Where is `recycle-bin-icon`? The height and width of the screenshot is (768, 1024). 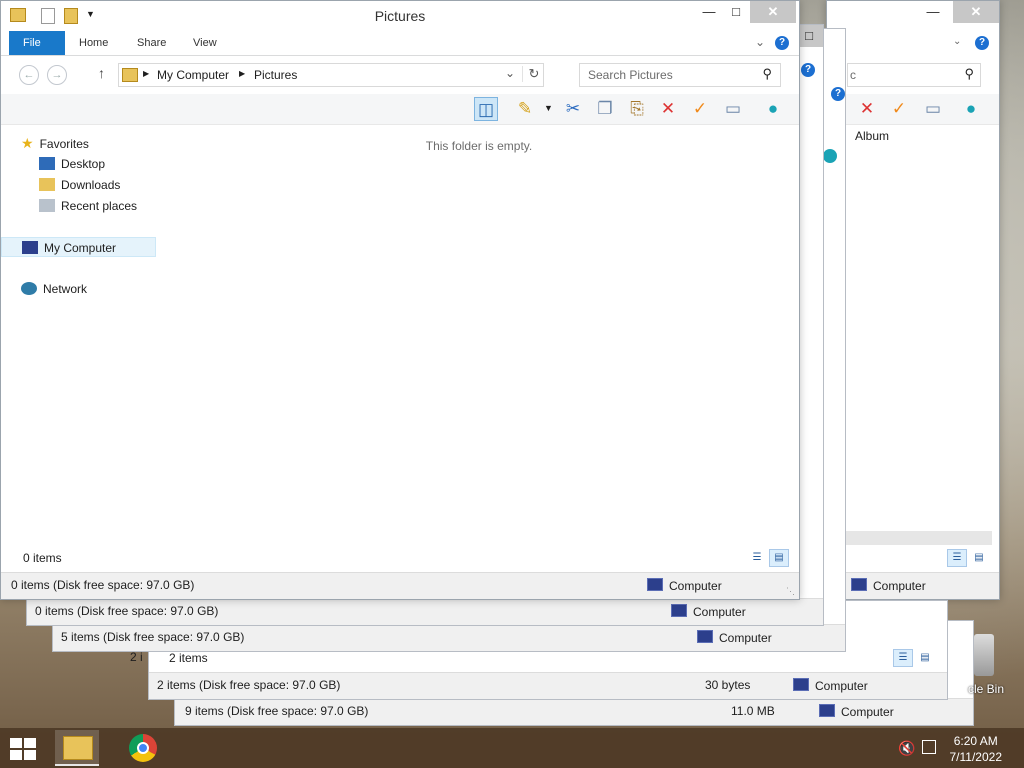 recycle-bin-icon is located at coordinates (984, 655).